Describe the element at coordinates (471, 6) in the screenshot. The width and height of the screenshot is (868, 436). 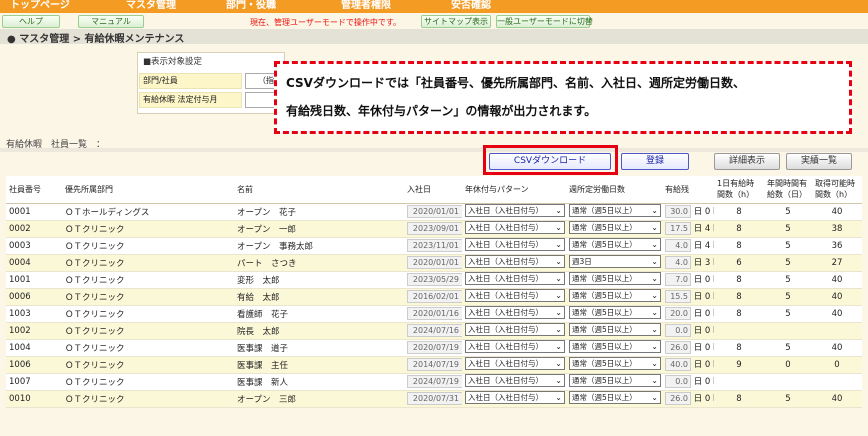
I see `nav-safety: 安否確認` at that location.